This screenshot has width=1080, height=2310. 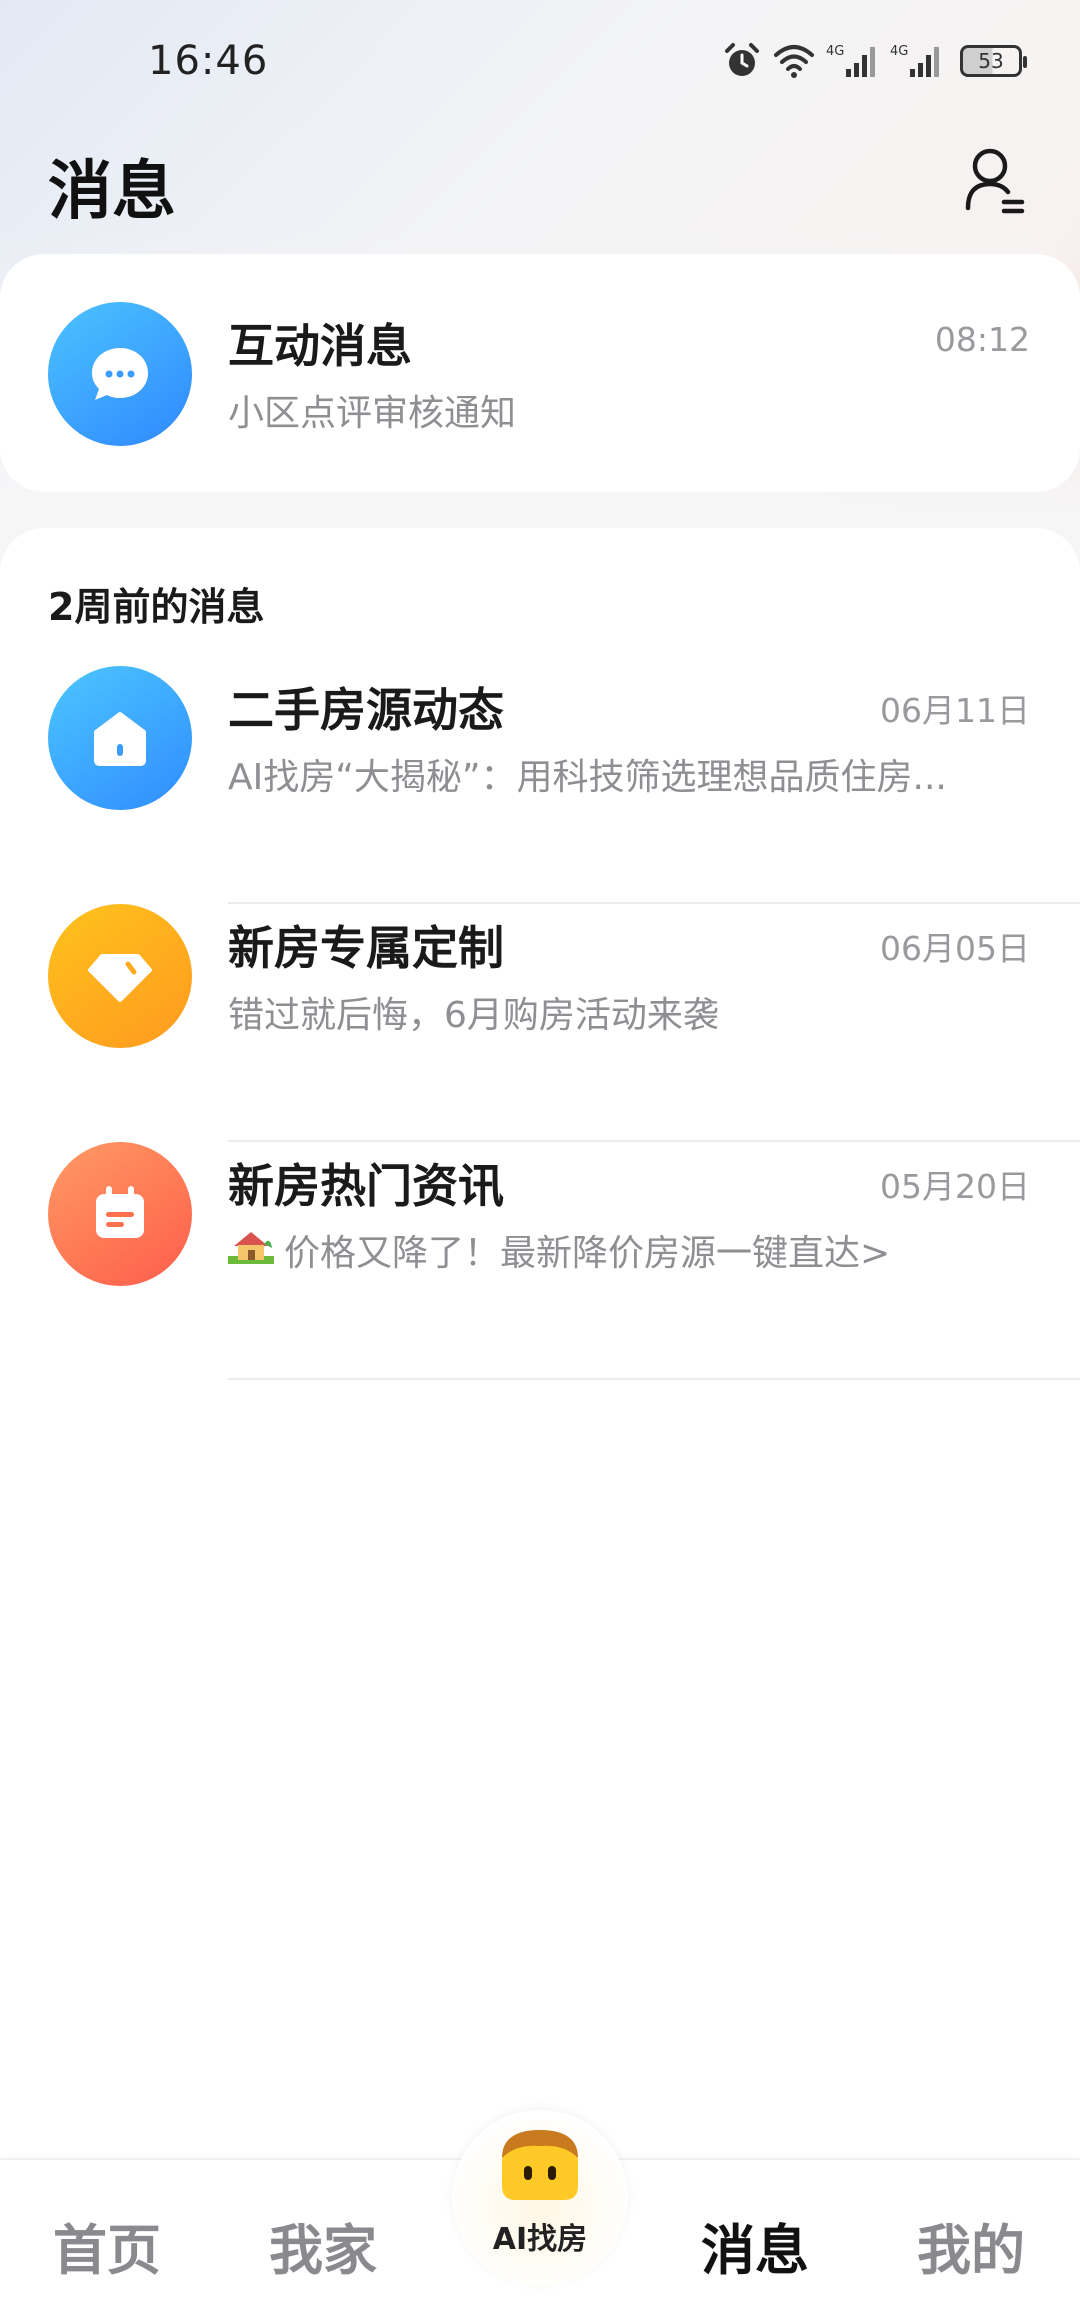 What do you see at coordinates (120, 976) in the screenshot?
I see `diamond-icon` at bounding box center [120, 976].